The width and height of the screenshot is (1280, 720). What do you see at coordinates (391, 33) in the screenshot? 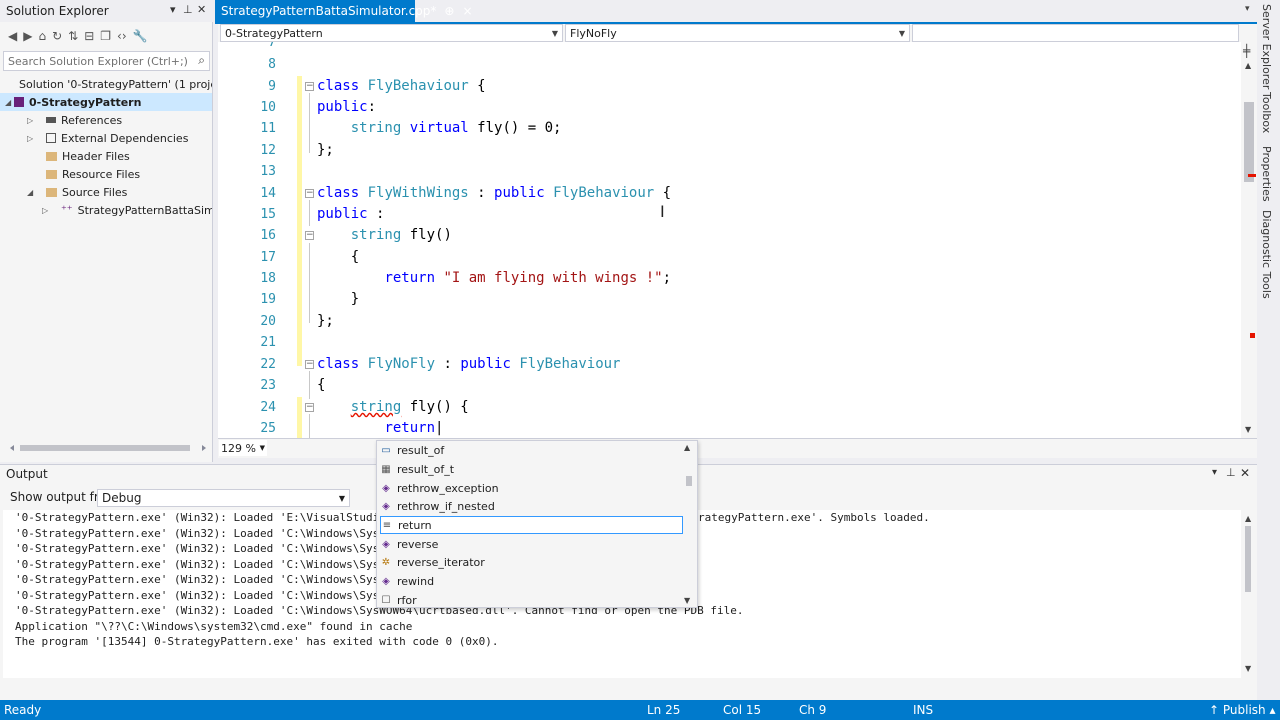
I see `project-dropdown: 0-StrategyPattern ▼` at bounding box center [391, 33].